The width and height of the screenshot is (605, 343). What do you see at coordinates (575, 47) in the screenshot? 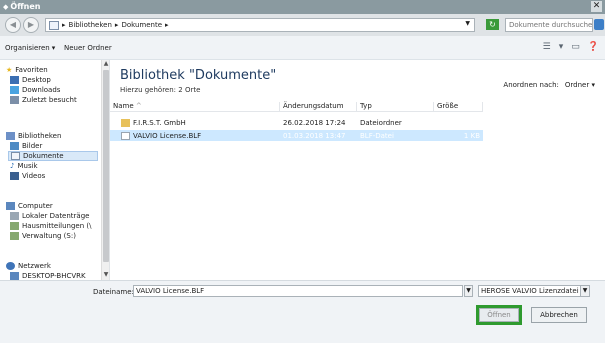
I see `preview-pane-icon: ▭` at bounding box center [575, 47].